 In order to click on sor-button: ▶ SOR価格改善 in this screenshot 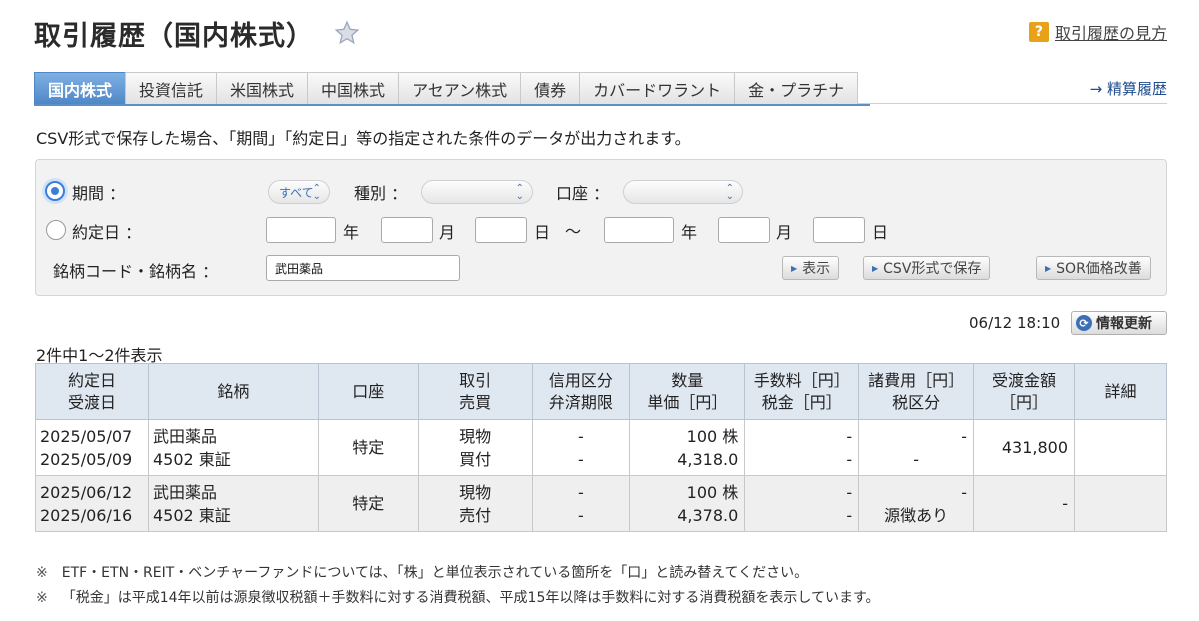, I will do `click(1093, 268)`.